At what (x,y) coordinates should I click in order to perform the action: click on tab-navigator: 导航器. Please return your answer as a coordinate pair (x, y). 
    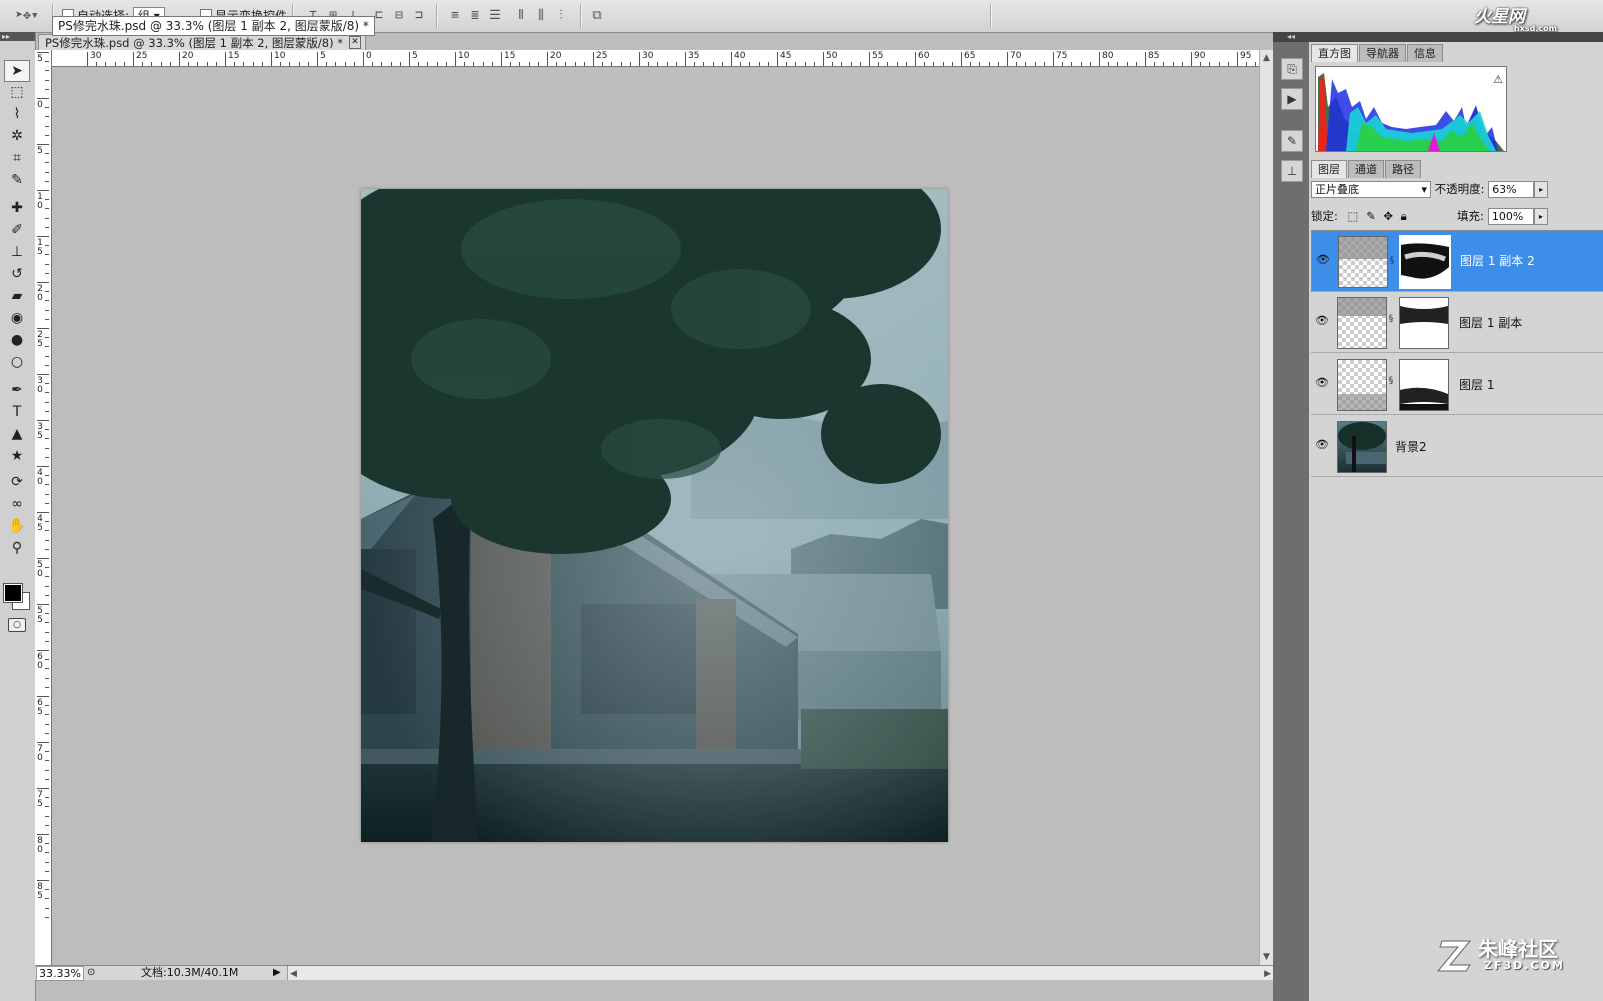
    Looking at the image, I should click on (1382, 53).